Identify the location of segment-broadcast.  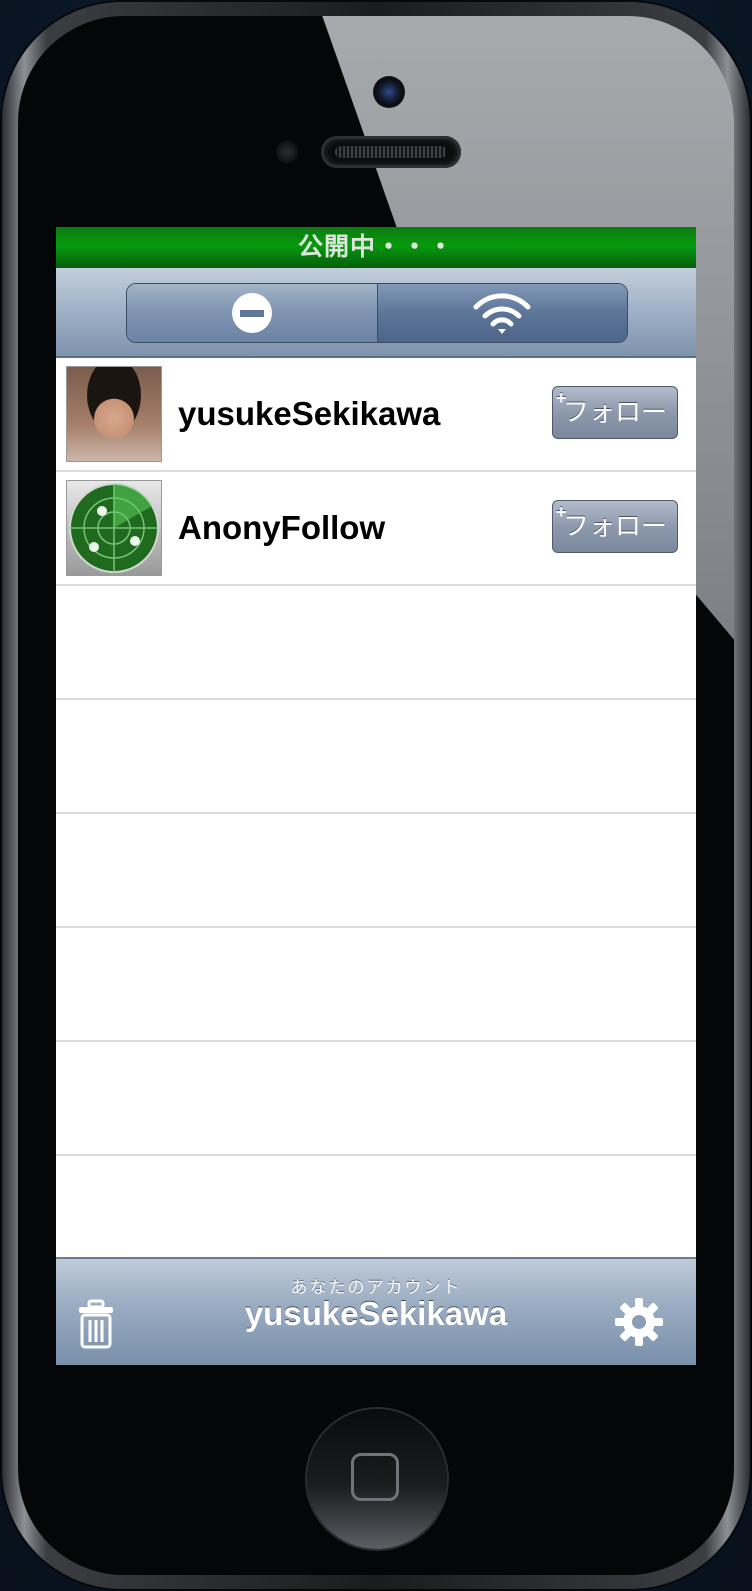
(502, 313).